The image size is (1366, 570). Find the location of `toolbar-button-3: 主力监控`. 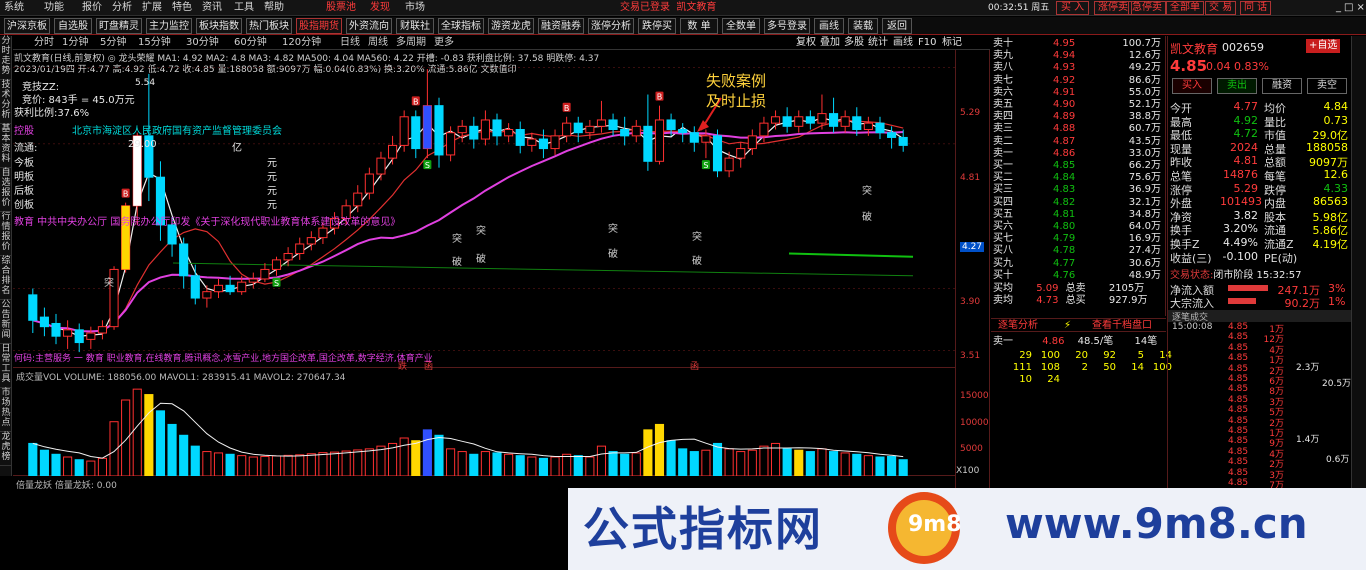

toolbar-button-3: 主力监控 is located at coordinates (169, 26).